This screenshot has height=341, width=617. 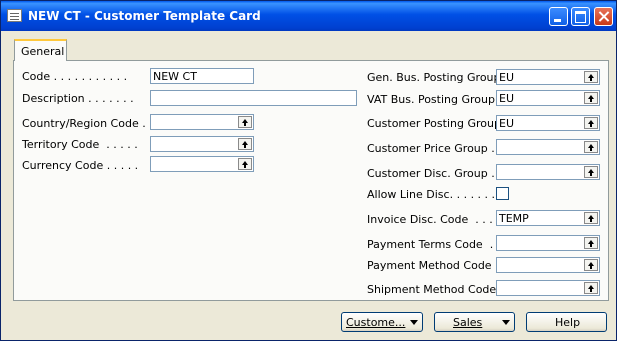 I want to click on maximize-button, so click(x=580, y=16).